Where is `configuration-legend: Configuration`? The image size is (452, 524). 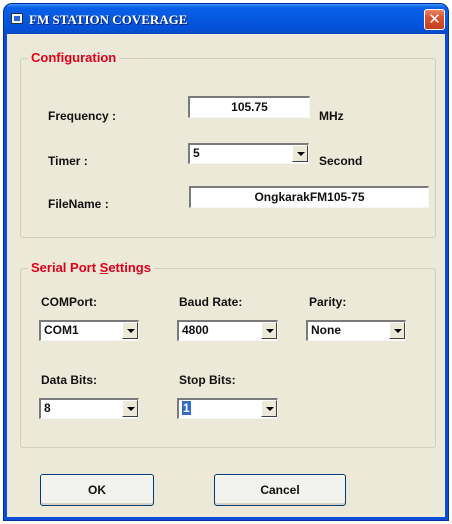 configuration-legend: Configuration is located at coordinates (74, 57).